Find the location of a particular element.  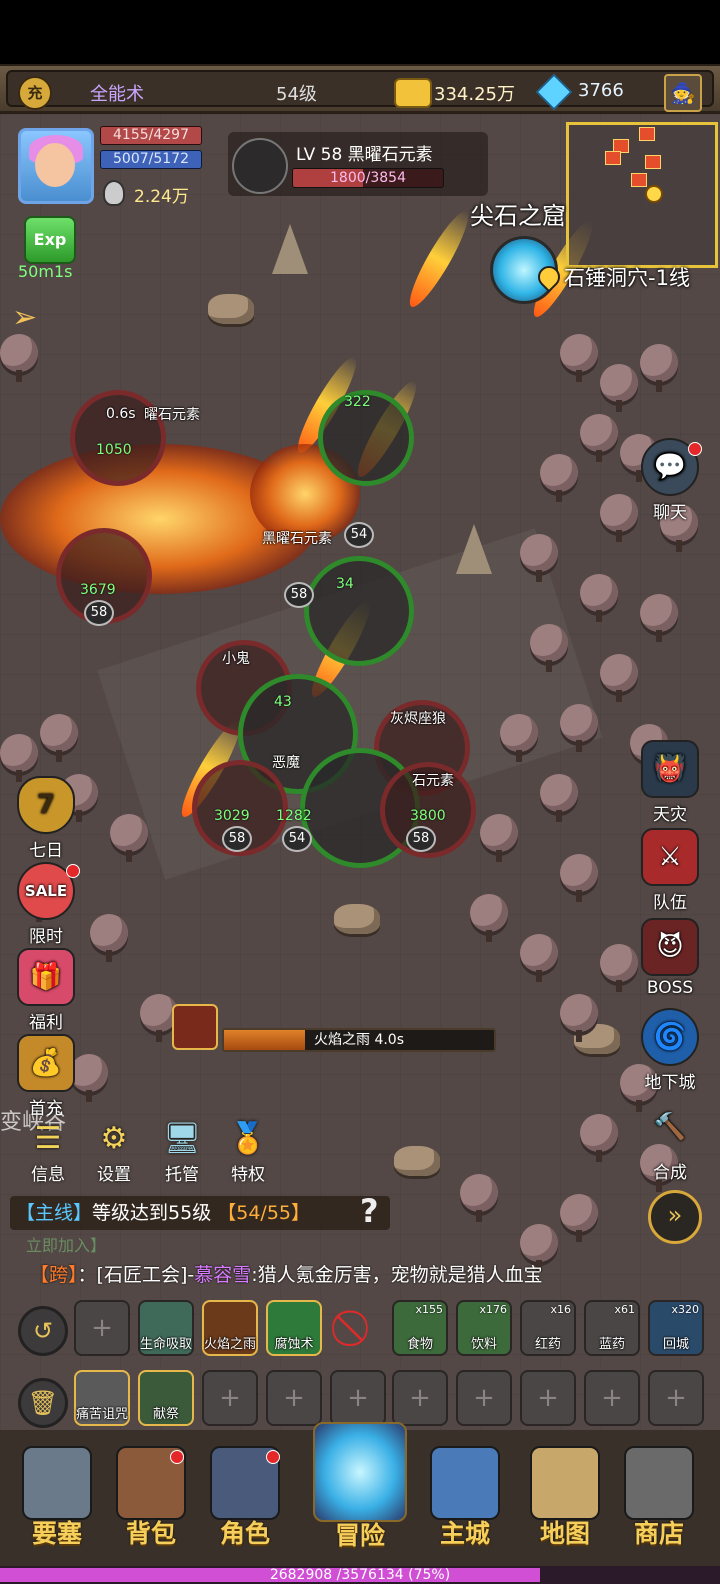

menu-lines-icon: ☰ is located at coordinates (48, 1138).